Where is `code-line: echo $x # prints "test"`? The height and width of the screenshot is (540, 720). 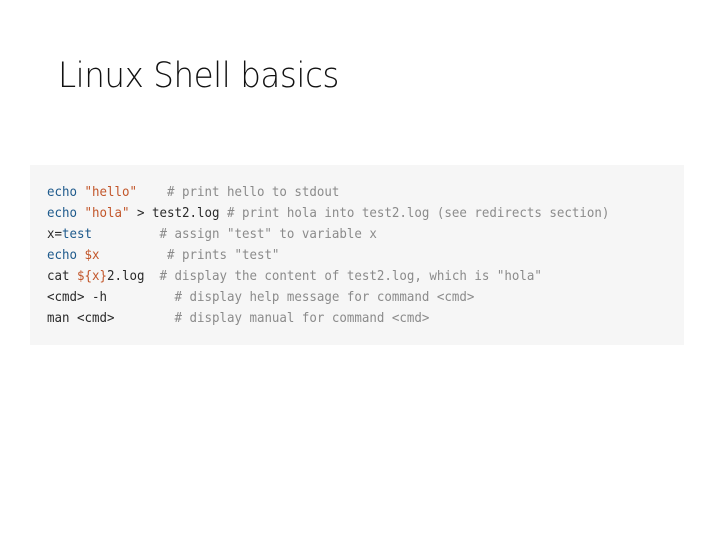 code-line: echo $x # prints "test" is located at coordinates (343, 255).